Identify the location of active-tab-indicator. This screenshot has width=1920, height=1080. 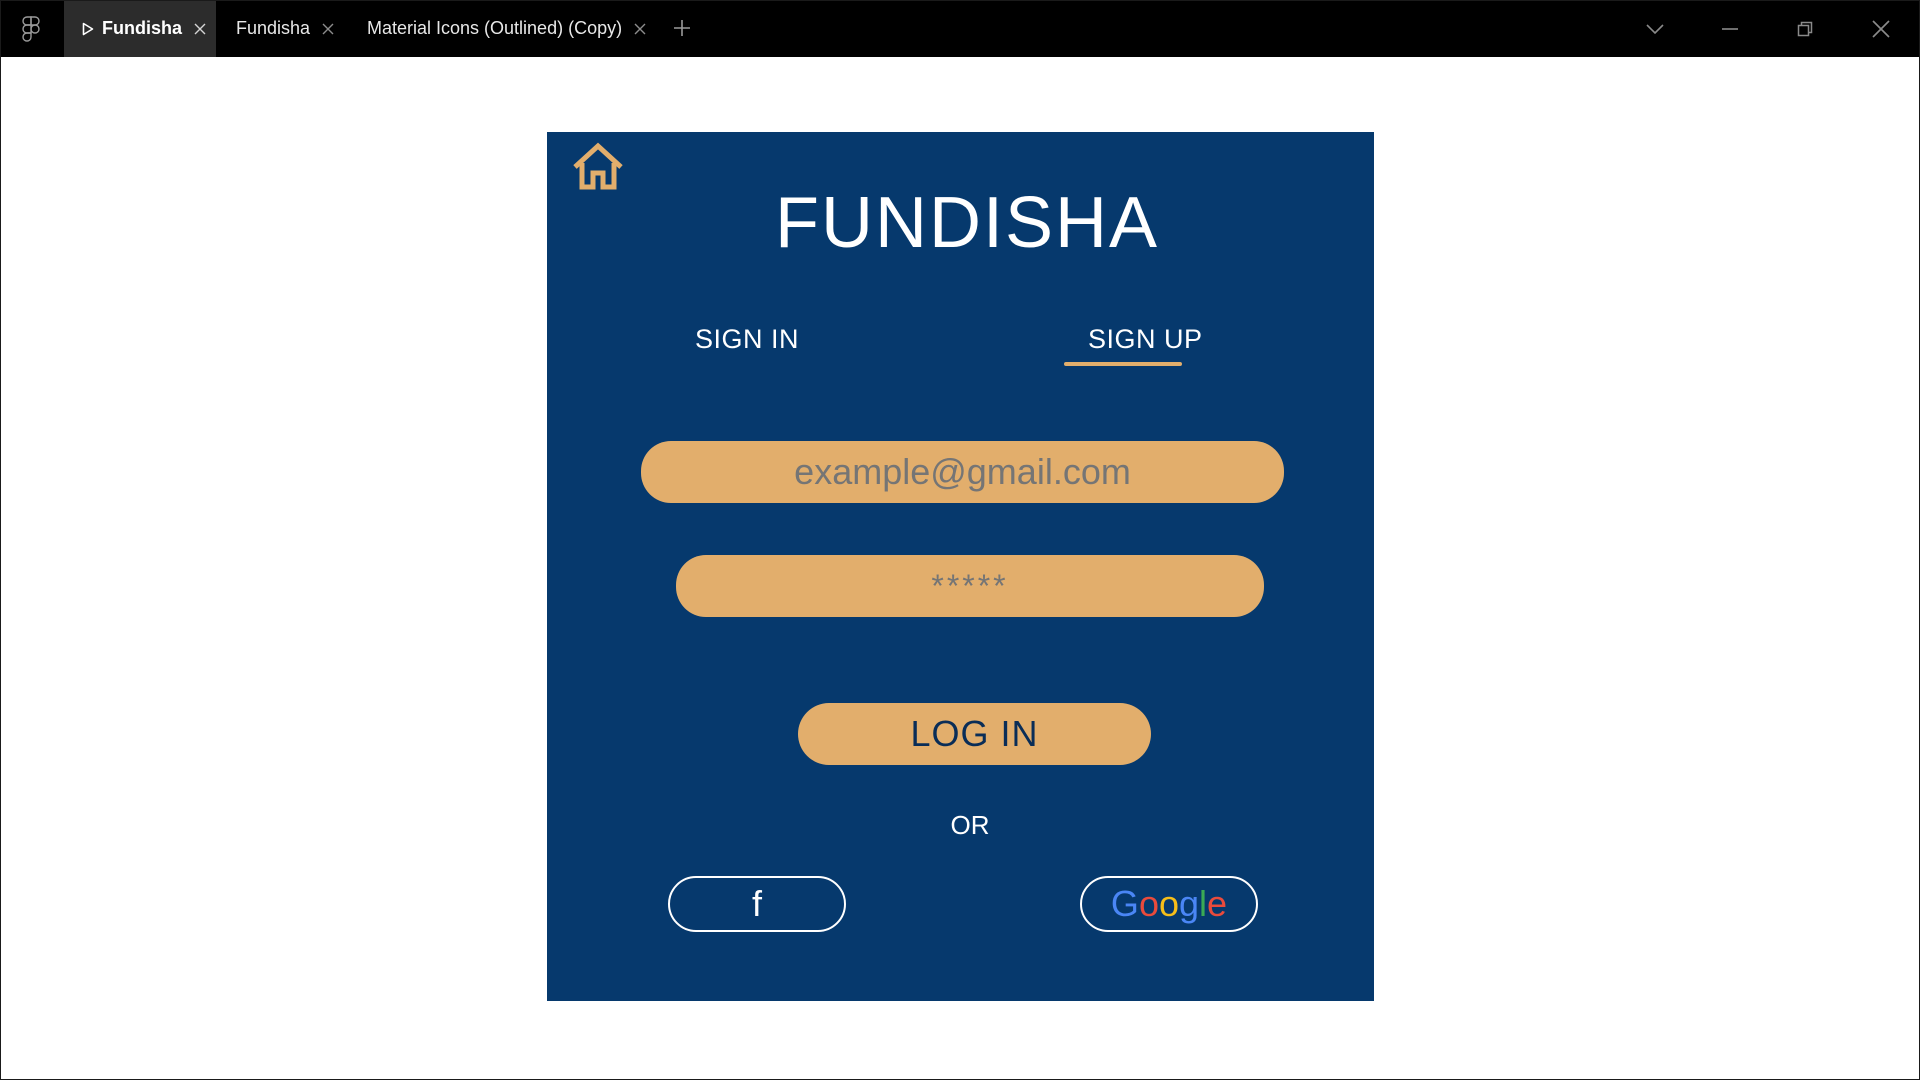
(1123, 364).